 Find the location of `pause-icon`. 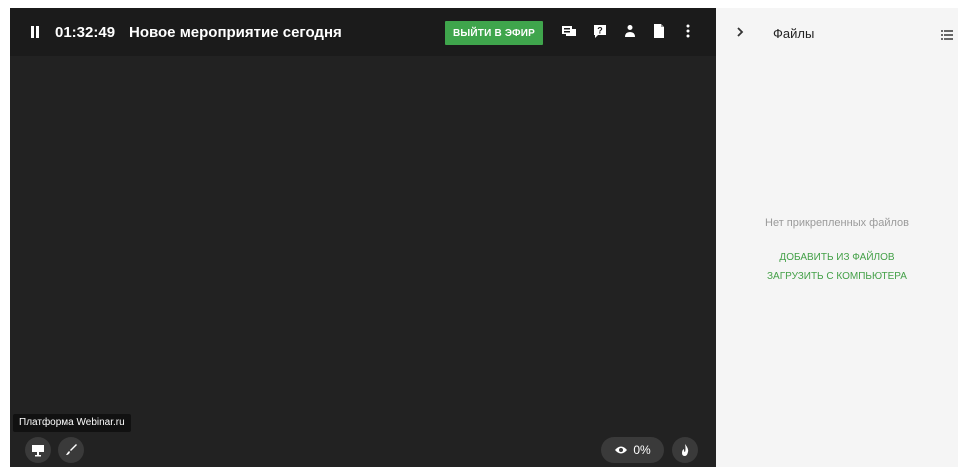

pause-icon is located at coordinates (35, 32).